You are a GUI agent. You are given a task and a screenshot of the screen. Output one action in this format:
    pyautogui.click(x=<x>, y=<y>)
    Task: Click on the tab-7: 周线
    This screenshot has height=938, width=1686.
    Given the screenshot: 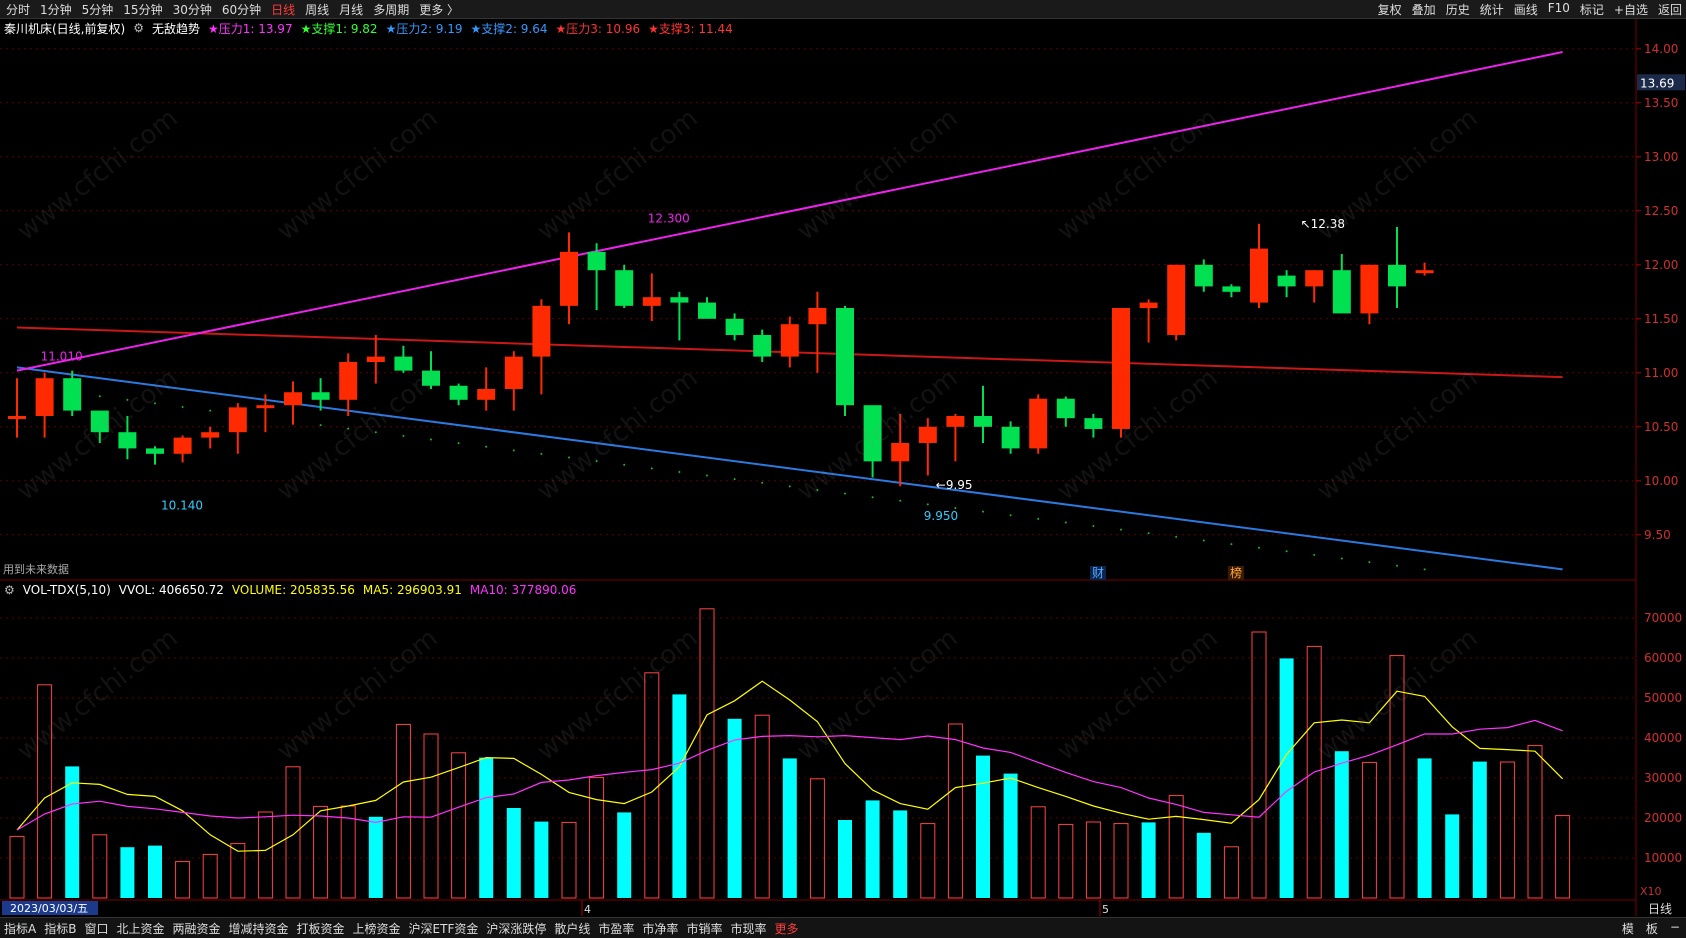 What is the action you would take?
    pyautogui.click(x=317, y=9)
    